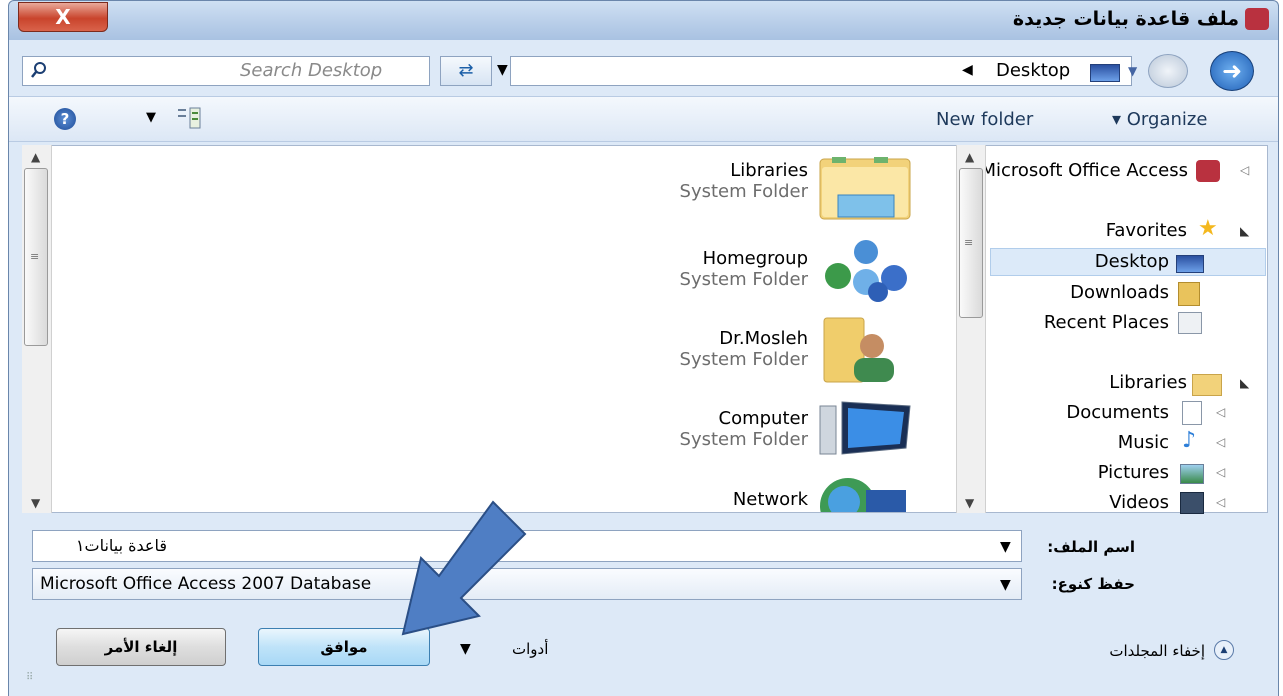  What do you see at coordinates (763, 338) in the screenshot?
I see `item-name: Dr.Mosleh` at bounding box center [763, 338].